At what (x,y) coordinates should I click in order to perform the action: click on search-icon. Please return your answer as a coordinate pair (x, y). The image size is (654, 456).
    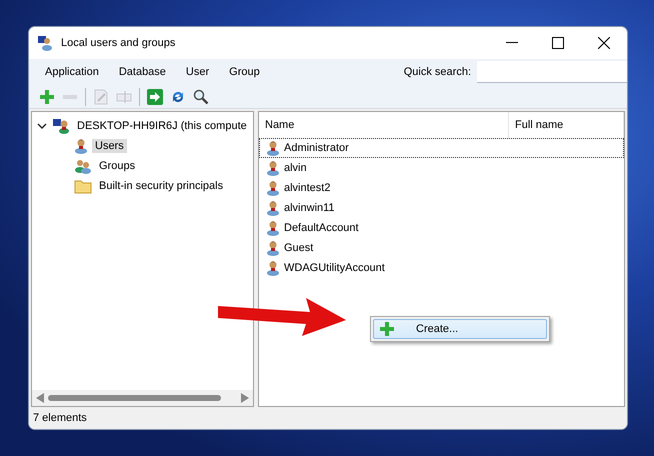
    Looking at the image, I should click on (201, 96).